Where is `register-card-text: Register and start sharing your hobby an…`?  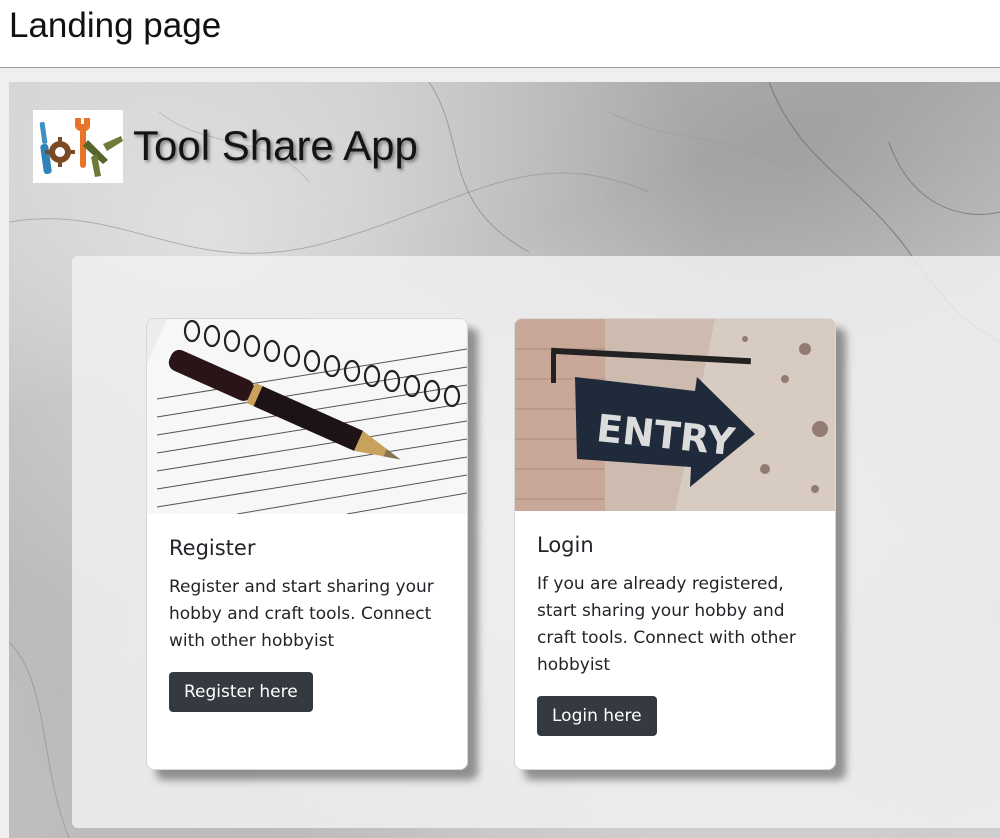
register-card-text: Register and start sharing your hobby an… is located at coordinates (301, 614).